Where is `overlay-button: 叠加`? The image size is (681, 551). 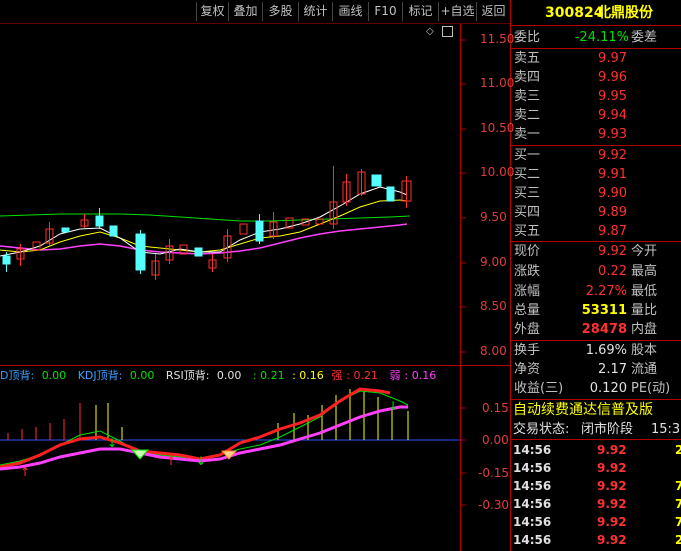 overlay-button: 叠加 is located at coordinates (245, 11).